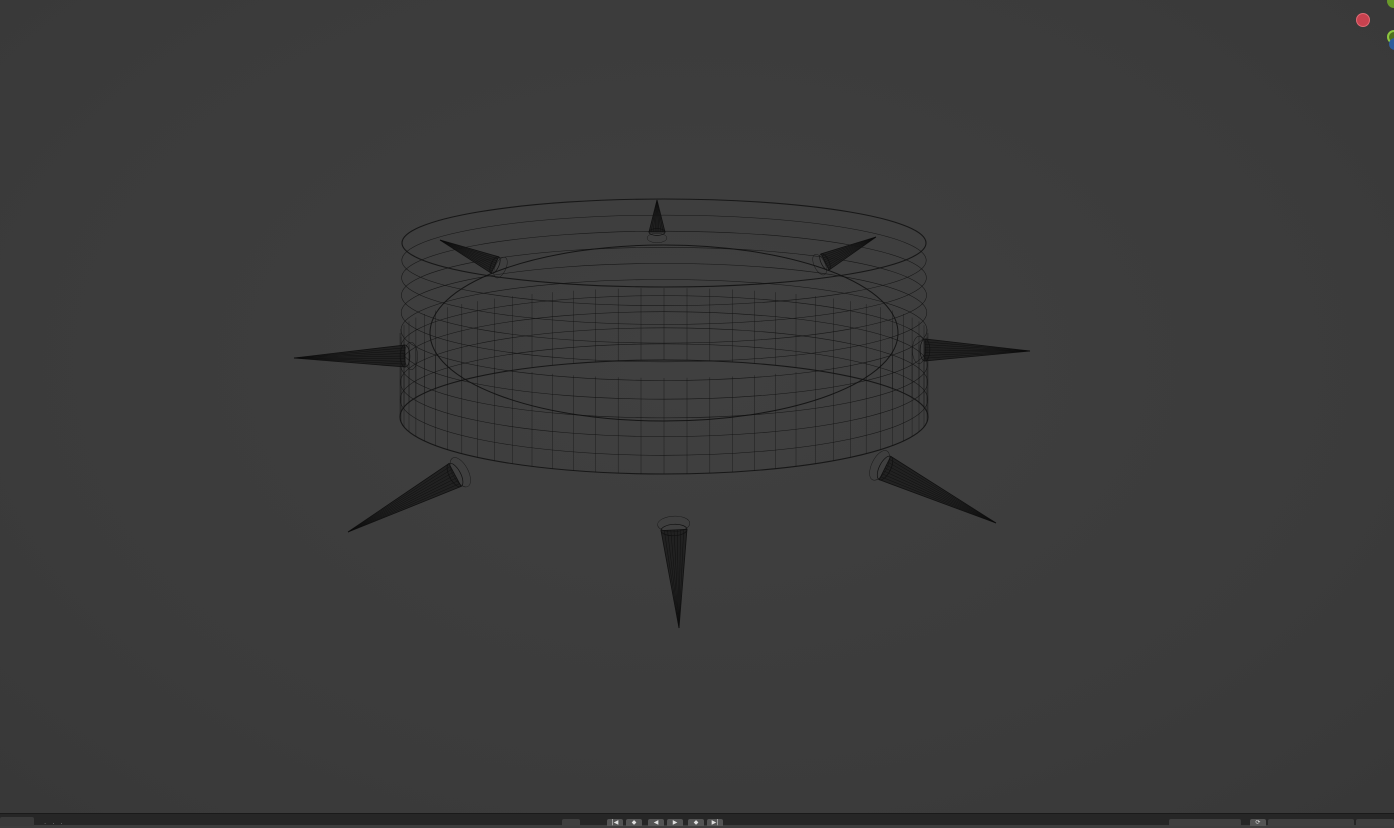 The width and height of the screenshot is (1394, 828). I want to click on spike-right, so click(971, 350).